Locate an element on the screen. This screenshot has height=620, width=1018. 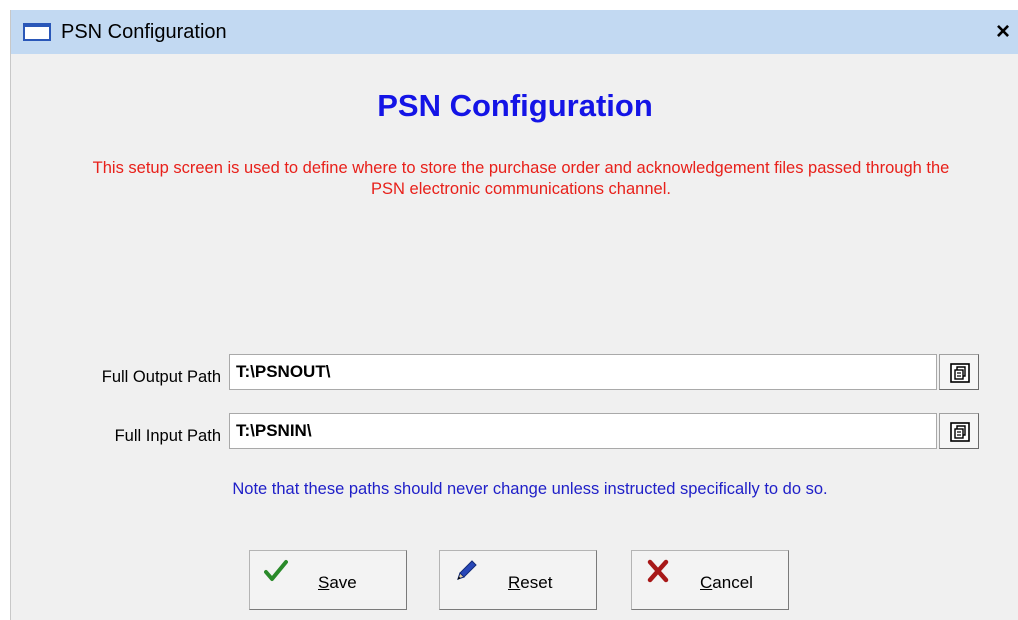
x-mark-icon is located at coordinates (658, 571).